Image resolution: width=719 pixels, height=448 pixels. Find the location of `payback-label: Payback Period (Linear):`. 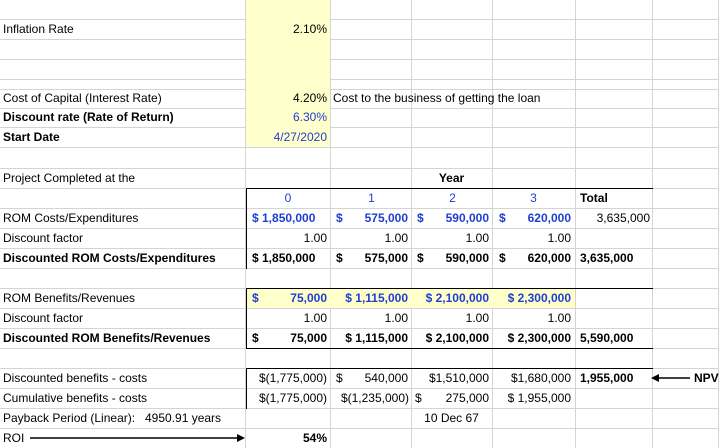

payback-label: Payback Period (Linear): is located at coordinates (69, 418).